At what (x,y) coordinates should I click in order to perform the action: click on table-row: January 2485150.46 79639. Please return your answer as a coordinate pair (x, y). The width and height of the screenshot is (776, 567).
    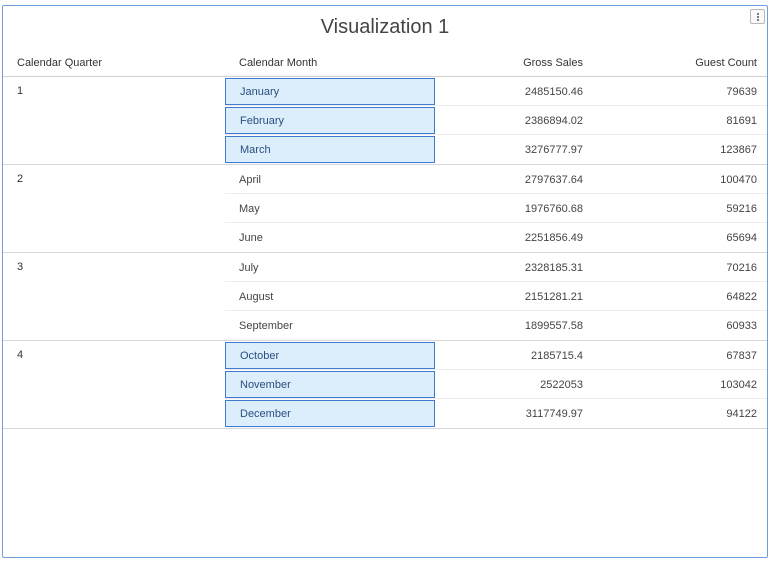
    Looking at the image, I should click on (385, 91).